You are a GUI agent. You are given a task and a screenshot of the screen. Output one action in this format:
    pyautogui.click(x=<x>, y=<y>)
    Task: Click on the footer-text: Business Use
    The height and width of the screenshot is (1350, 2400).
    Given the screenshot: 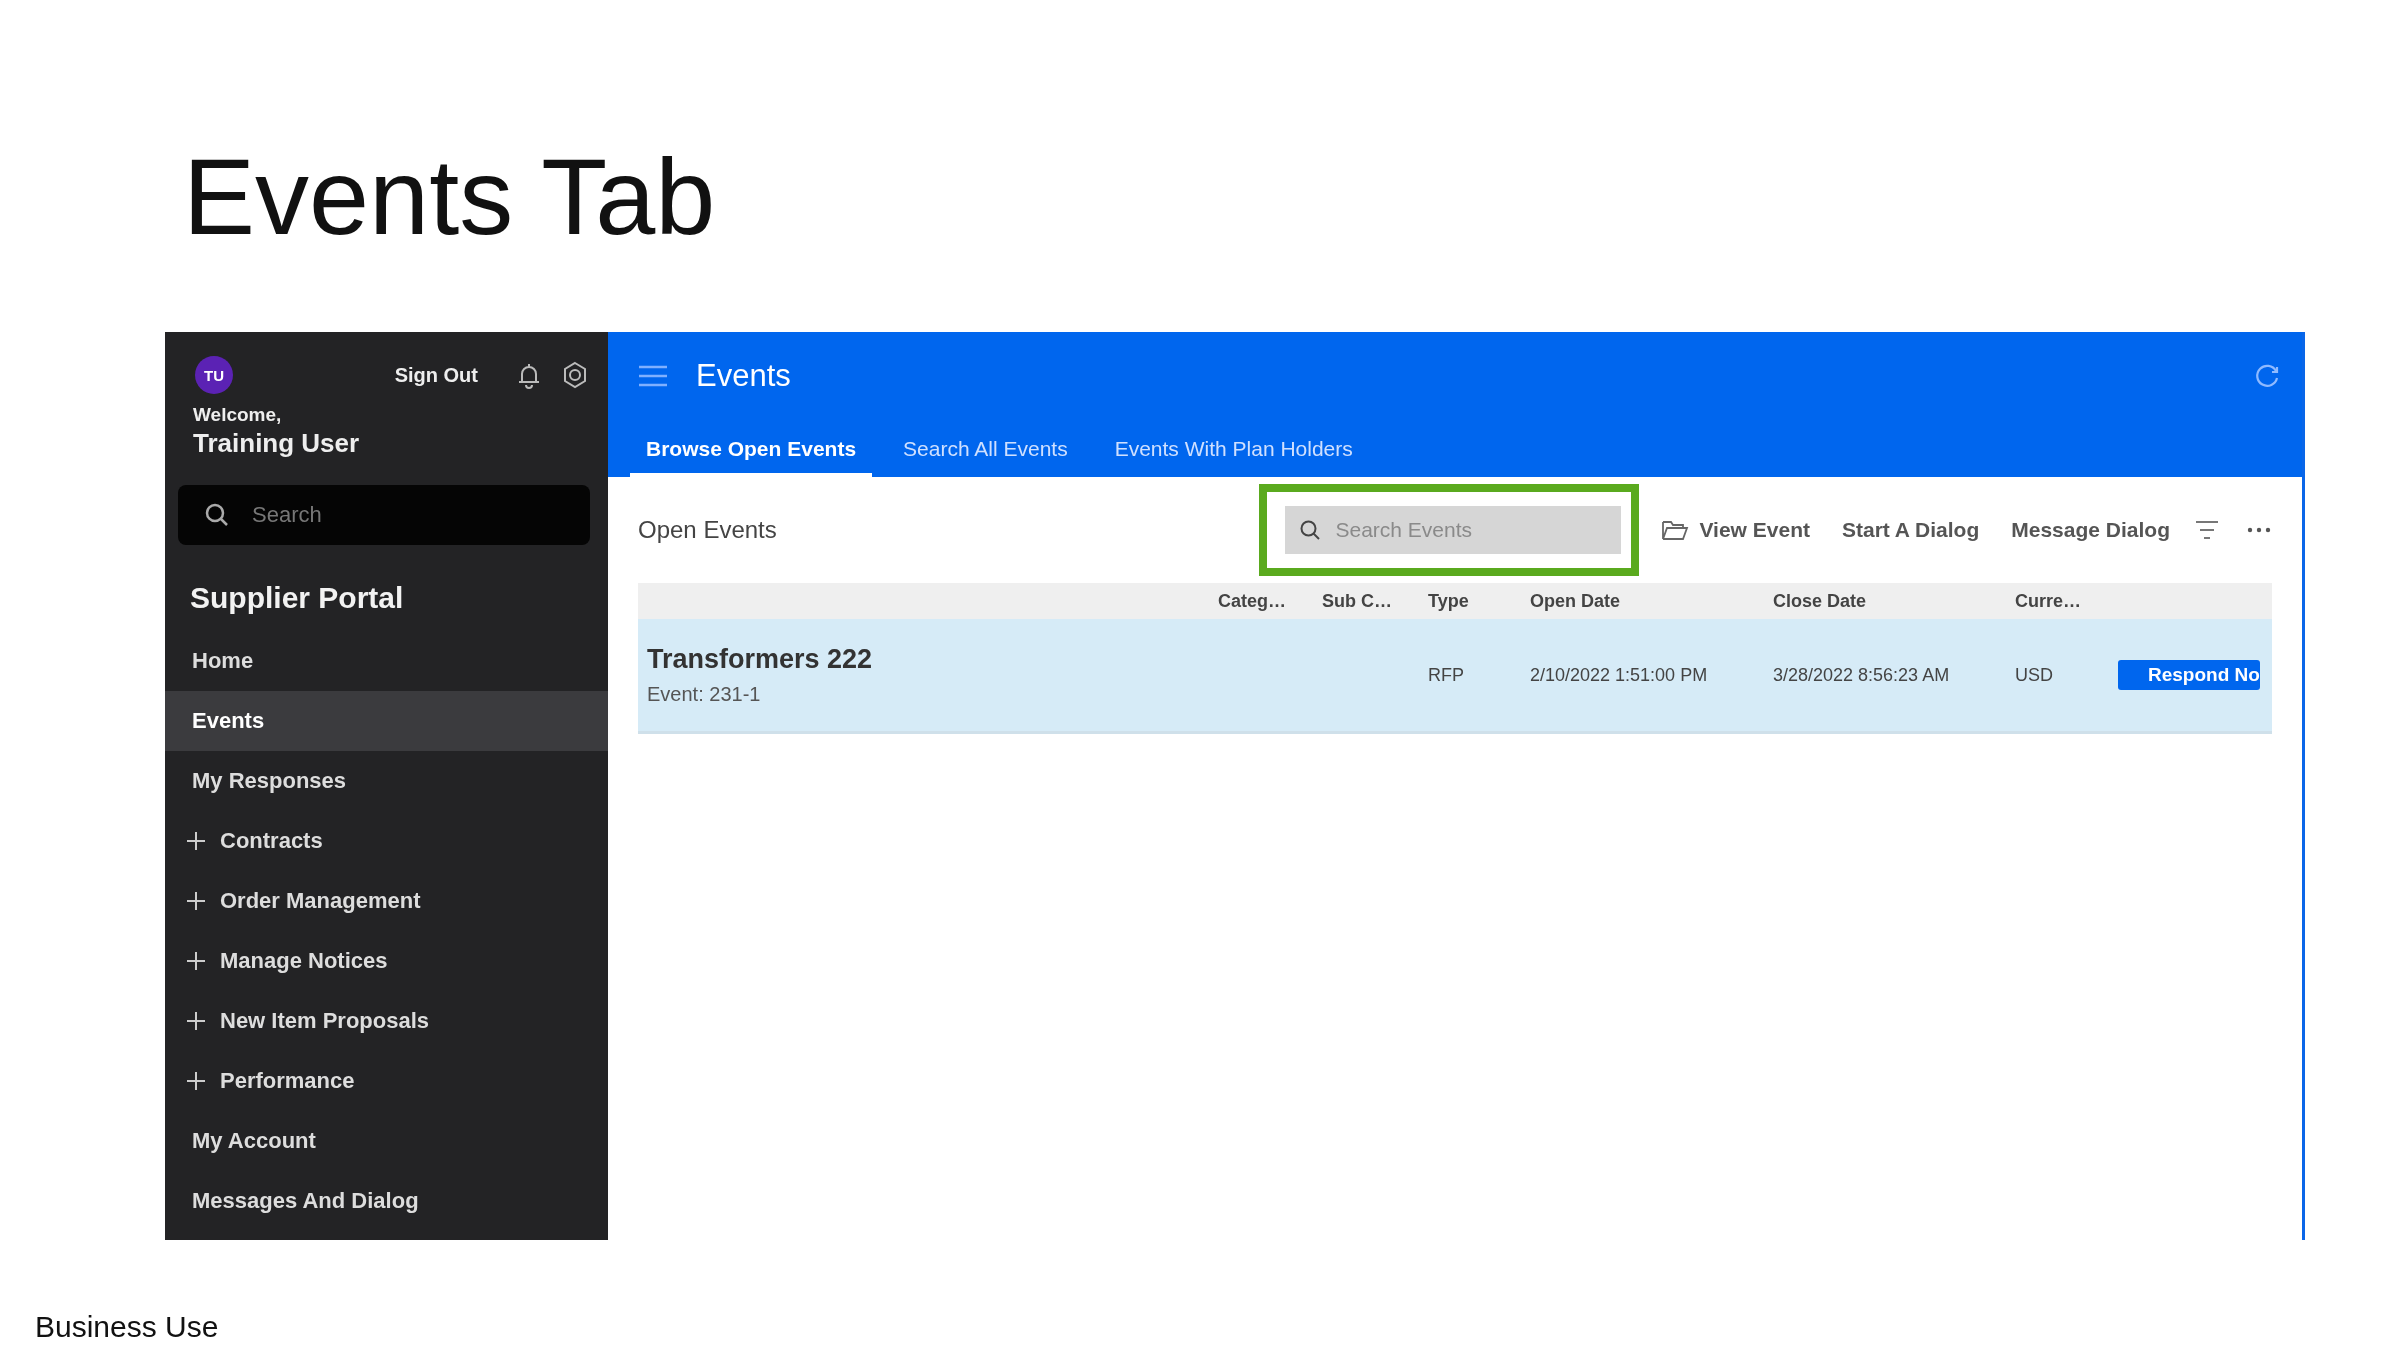 What is the action you would take?
    pyautogui.click(x=127, y=1327)
    